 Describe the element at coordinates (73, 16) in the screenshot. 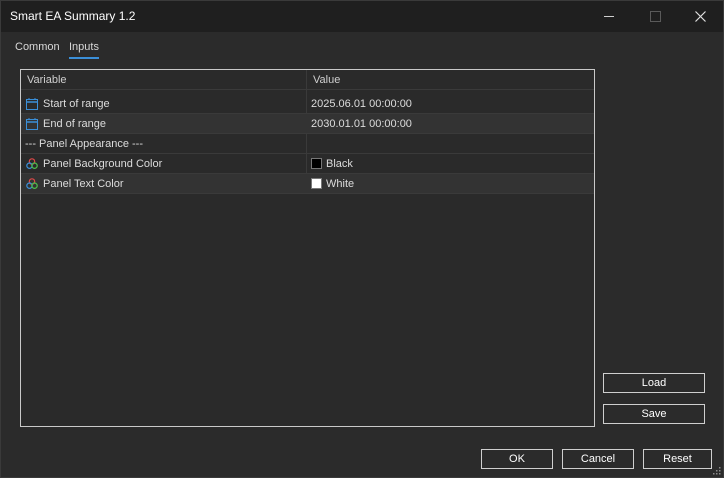

I see `window-title: Smart EA Summary 1.2` at that location.